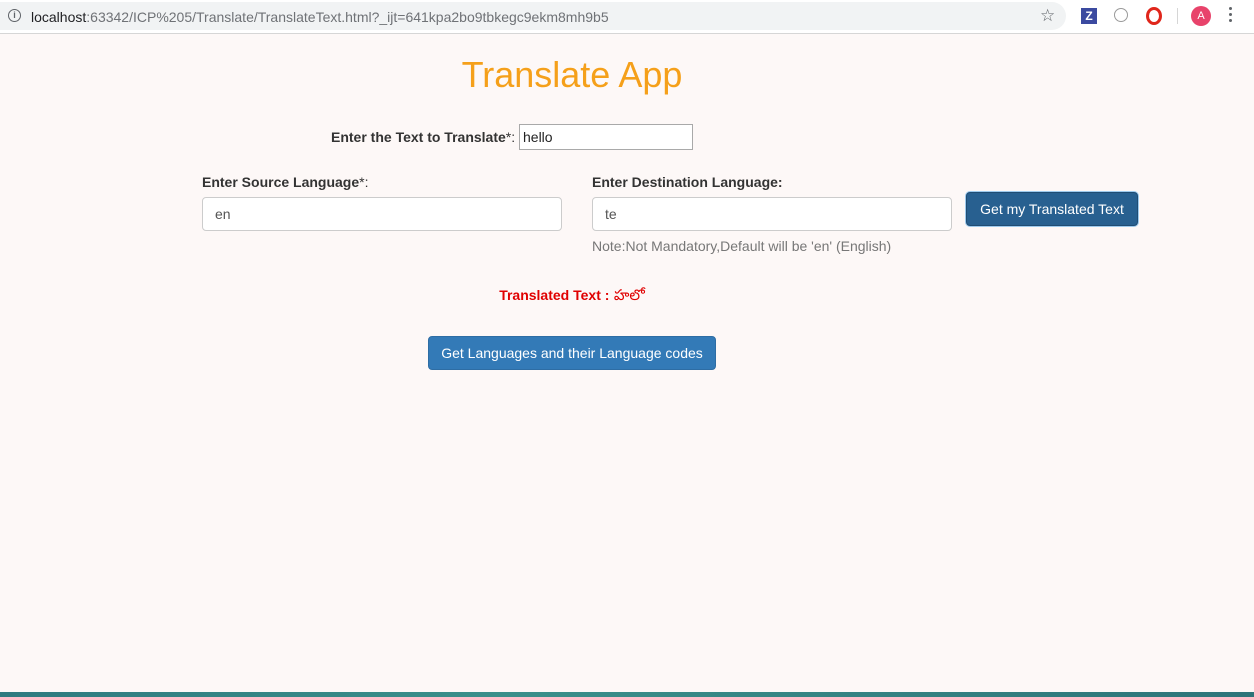 The width and height of the screenshot is (1254, 697). What do you see at coordinates (687, 182) in the screenshot?
I see `destination-language-label: Enter Destination Language:` at bounding box center [687, 182].